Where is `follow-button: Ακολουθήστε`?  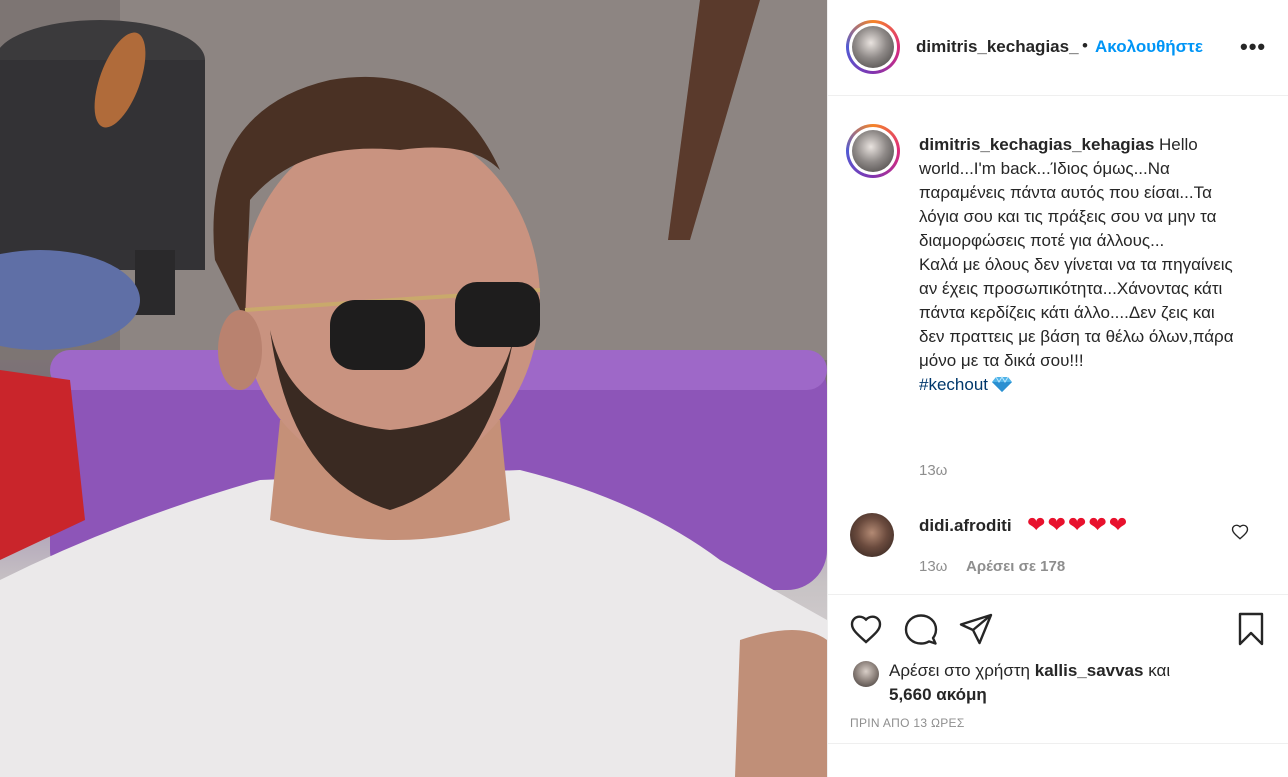
follow-button: Ακολουθήστε is located at coordinates (1149, 47).